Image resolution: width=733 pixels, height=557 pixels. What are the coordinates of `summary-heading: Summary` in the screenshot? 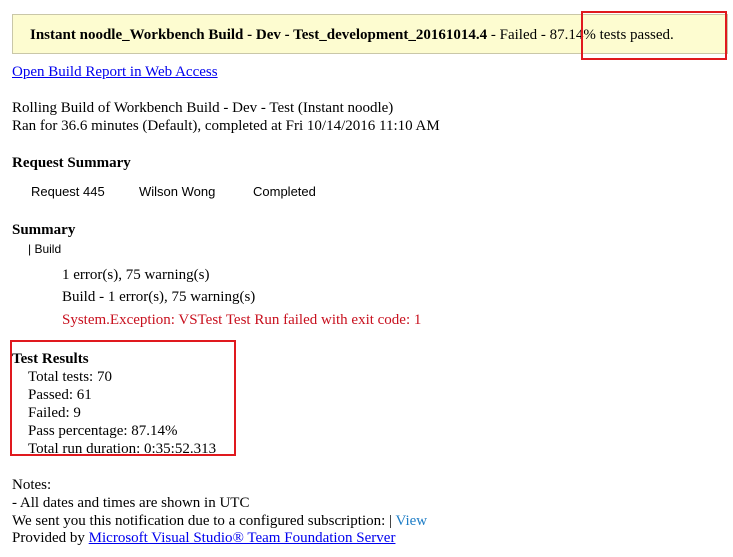 It's located at (44, 230).